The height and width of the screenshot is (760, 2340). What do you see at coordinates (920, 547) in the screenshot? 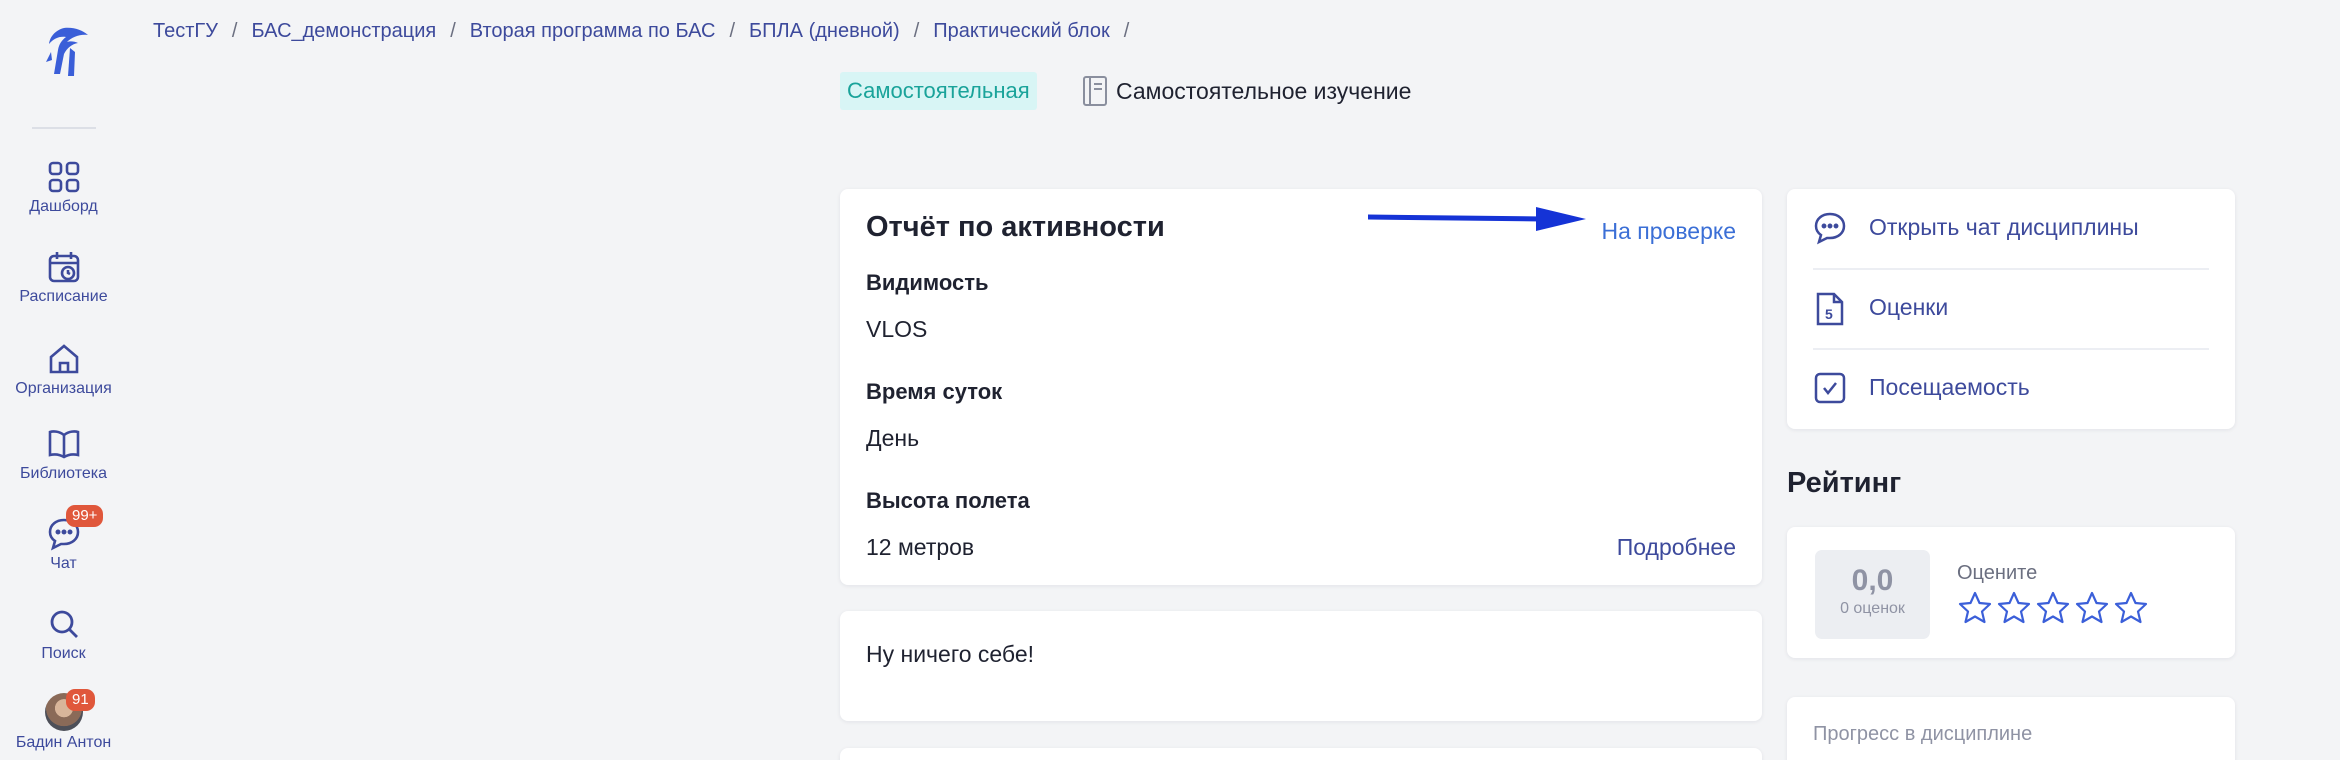
I see `field-value-altitude: 12 метров` at bounding box center [920, 547].